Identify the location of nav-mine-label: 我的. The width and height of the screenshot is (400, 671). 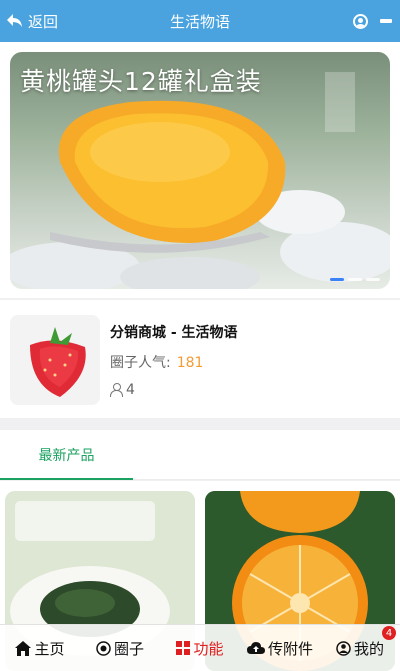
(368, 648).